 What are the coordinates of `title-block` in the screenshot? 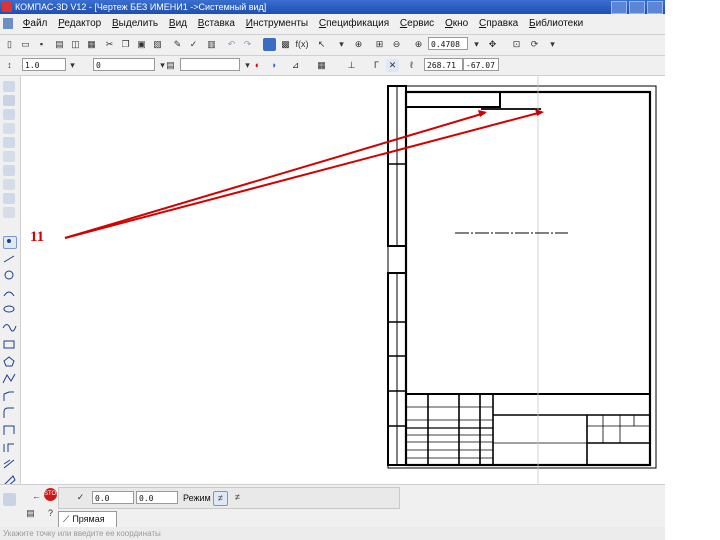 It's located at (528, 429).